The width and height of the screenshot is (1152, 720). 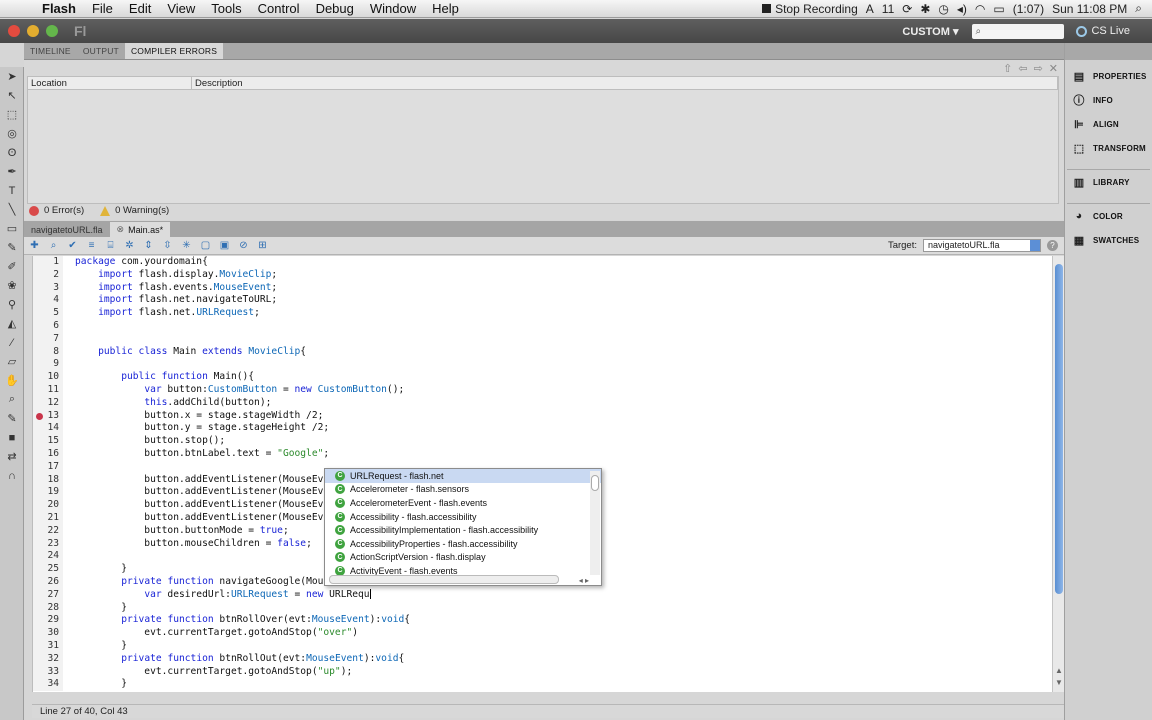 I want to click on battery-icon: ▭, so click(x=998, y=9).